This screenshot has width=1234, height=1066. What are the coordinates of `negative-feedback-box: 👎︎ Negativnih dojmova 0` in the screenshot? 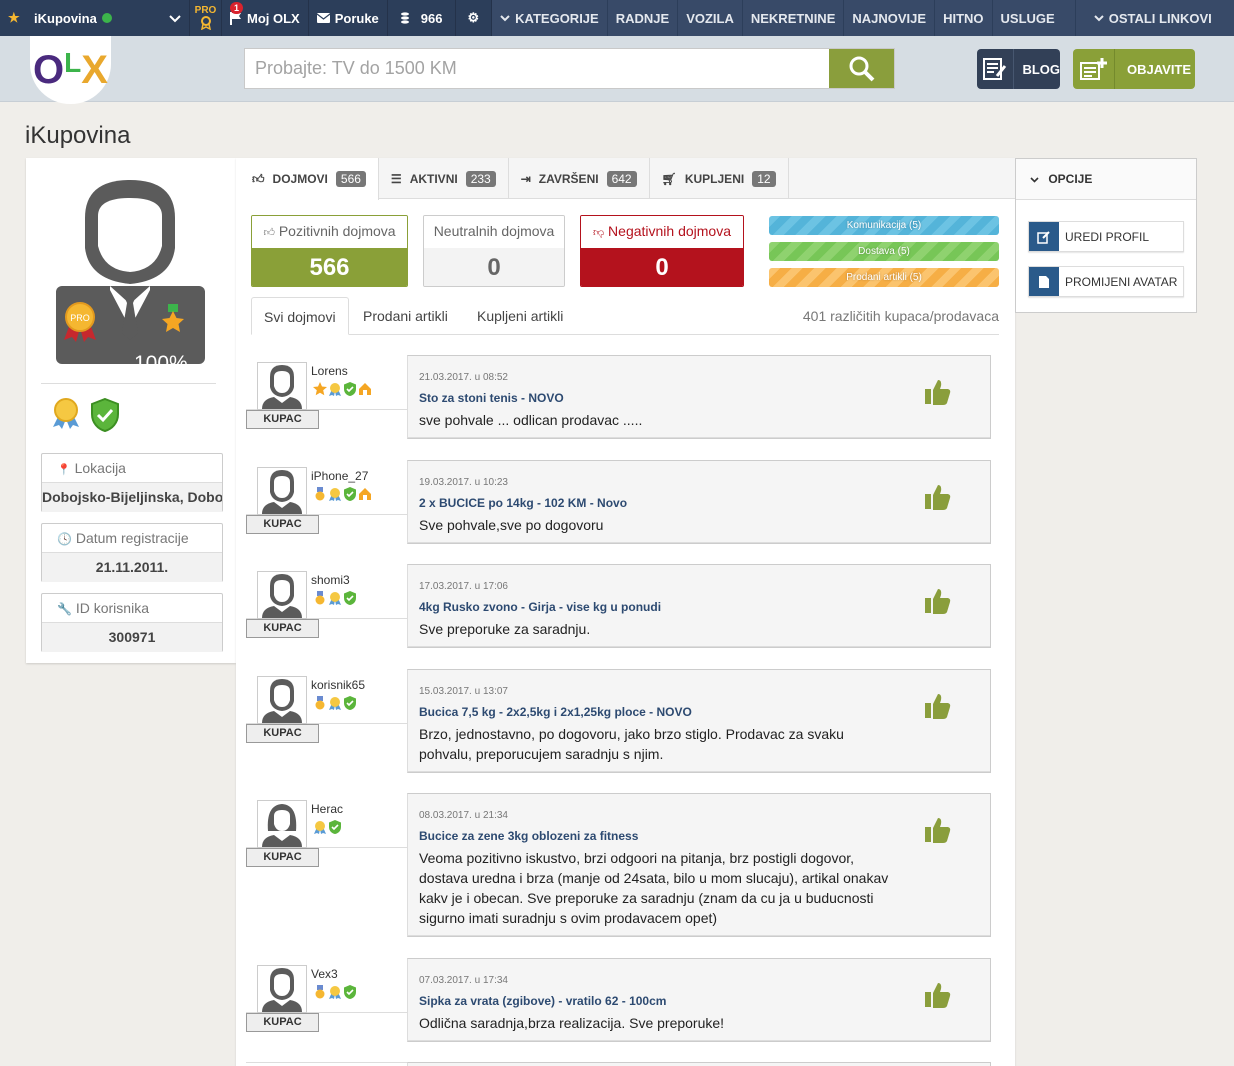 It's located at (662, 251).